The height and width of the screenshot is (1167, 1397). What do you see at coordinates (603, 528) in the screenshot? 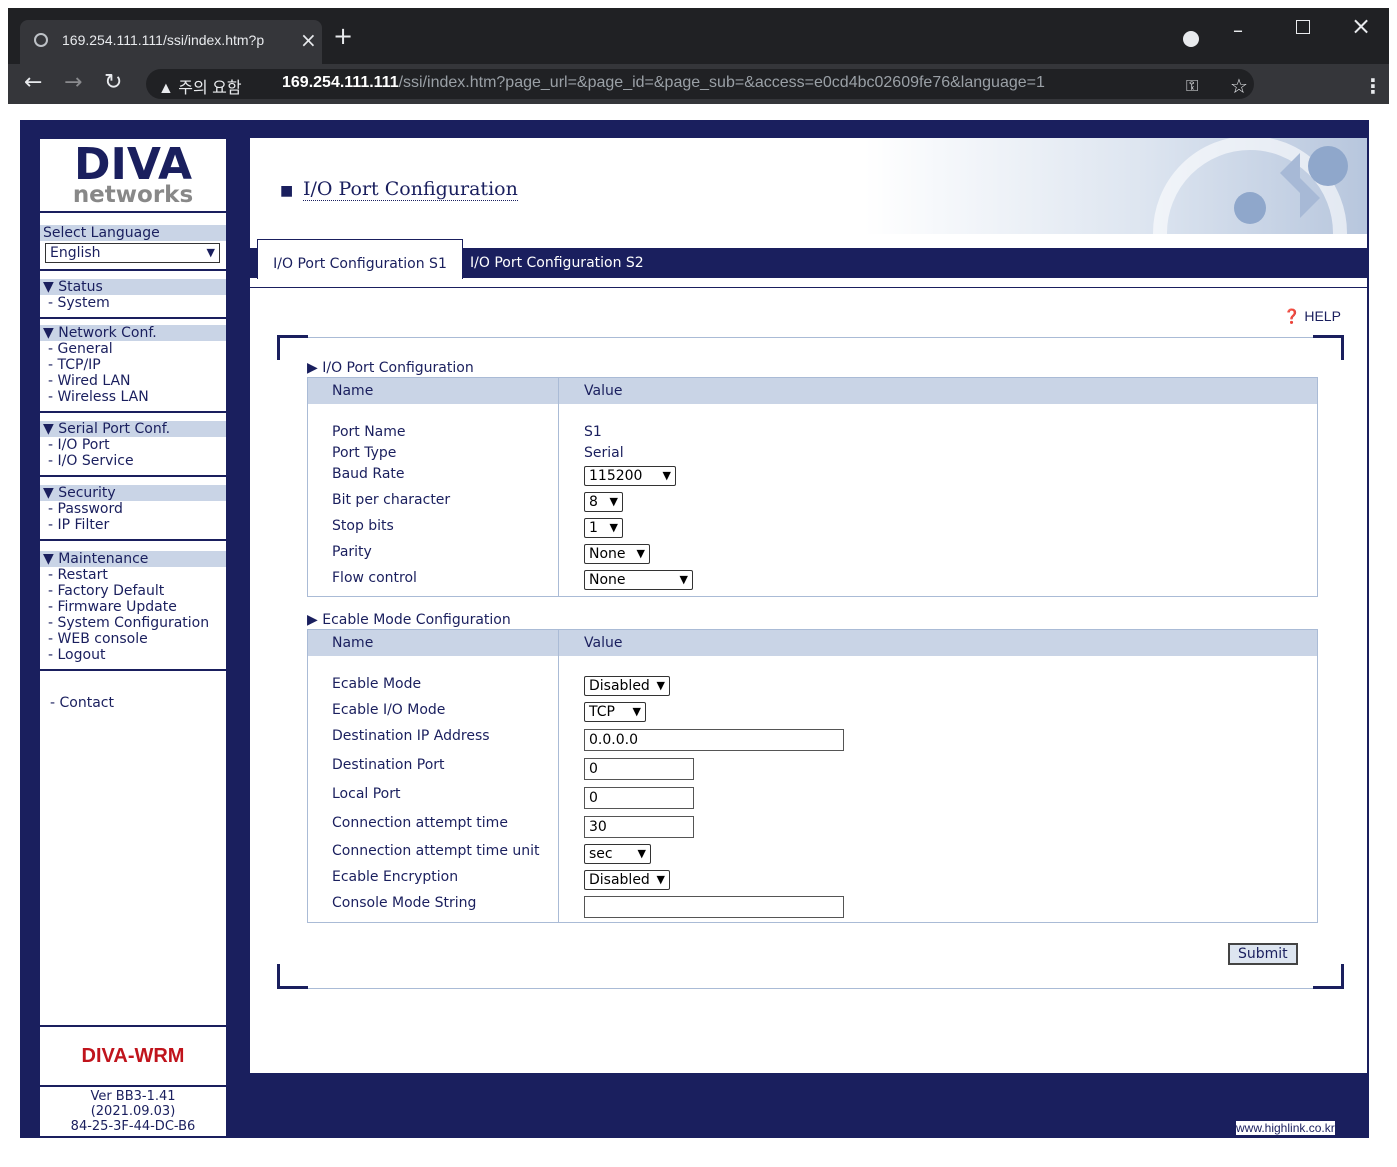
I see `stop-bits-select: 1 ▼` at bounding box center [603, 528].